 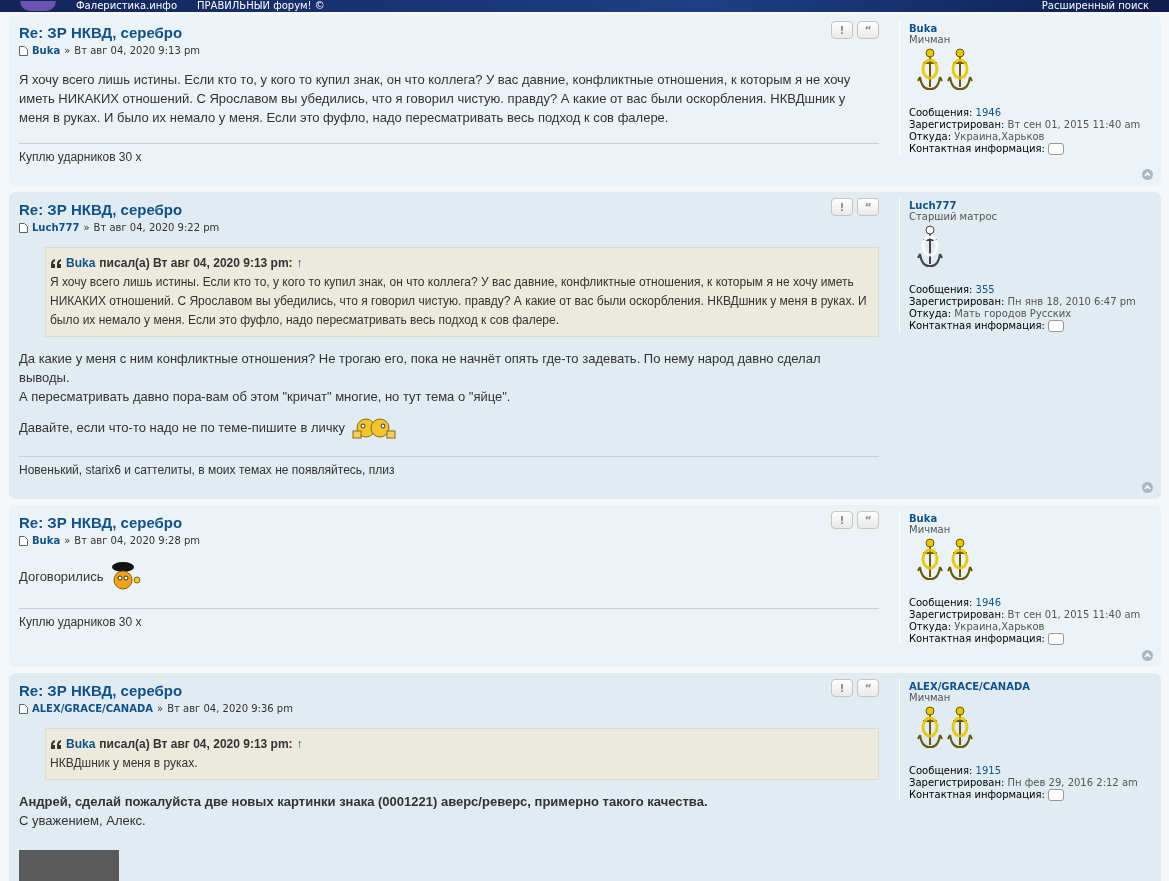 I want to click on signature: Новенький, starix6 и саттелиты, в моих темах не появляйтесь, плиз, so click(x=207, y=470).